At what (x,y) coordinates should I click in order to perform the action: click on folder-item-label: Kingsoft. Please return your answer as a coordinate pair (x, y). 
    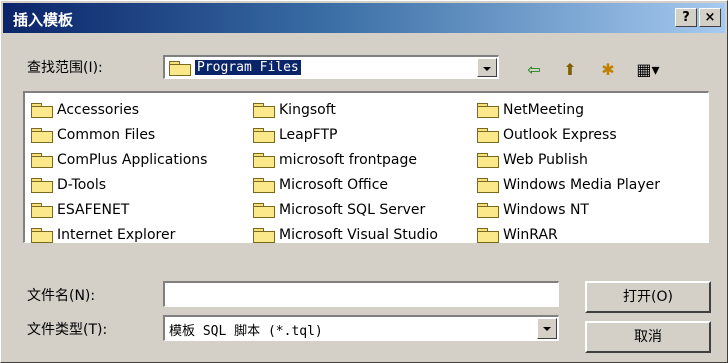
    Looking at the image, I should click on (307, 110).